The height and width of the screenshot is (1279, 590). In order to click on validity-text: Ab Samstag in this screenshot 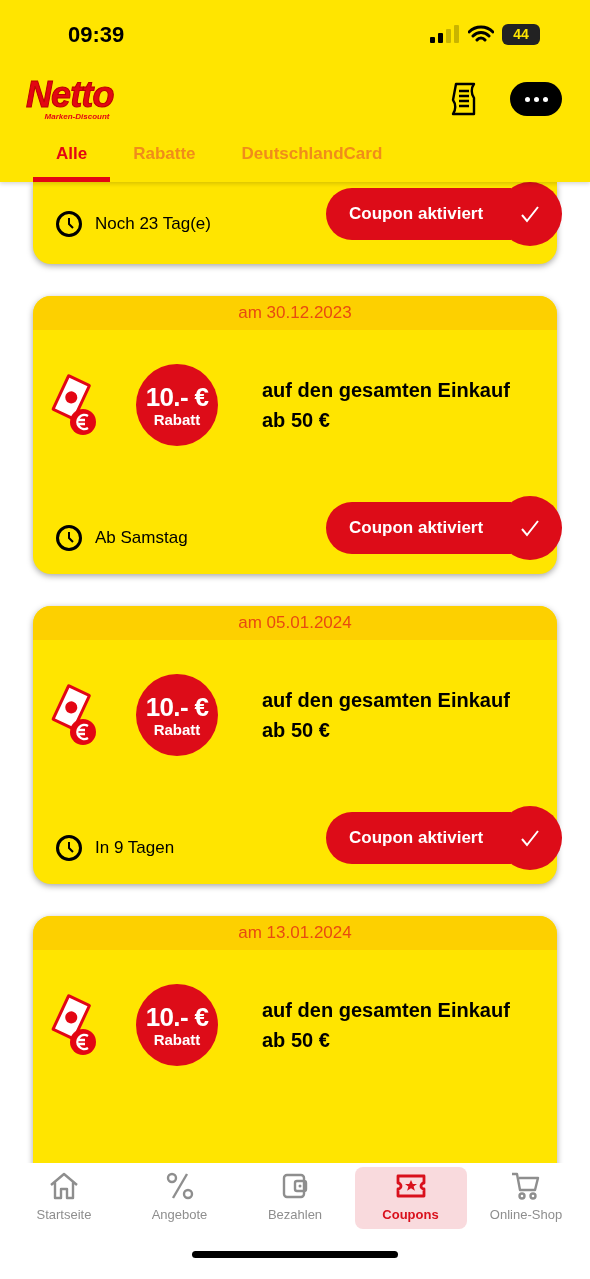, I will do `click(141, 538)`.